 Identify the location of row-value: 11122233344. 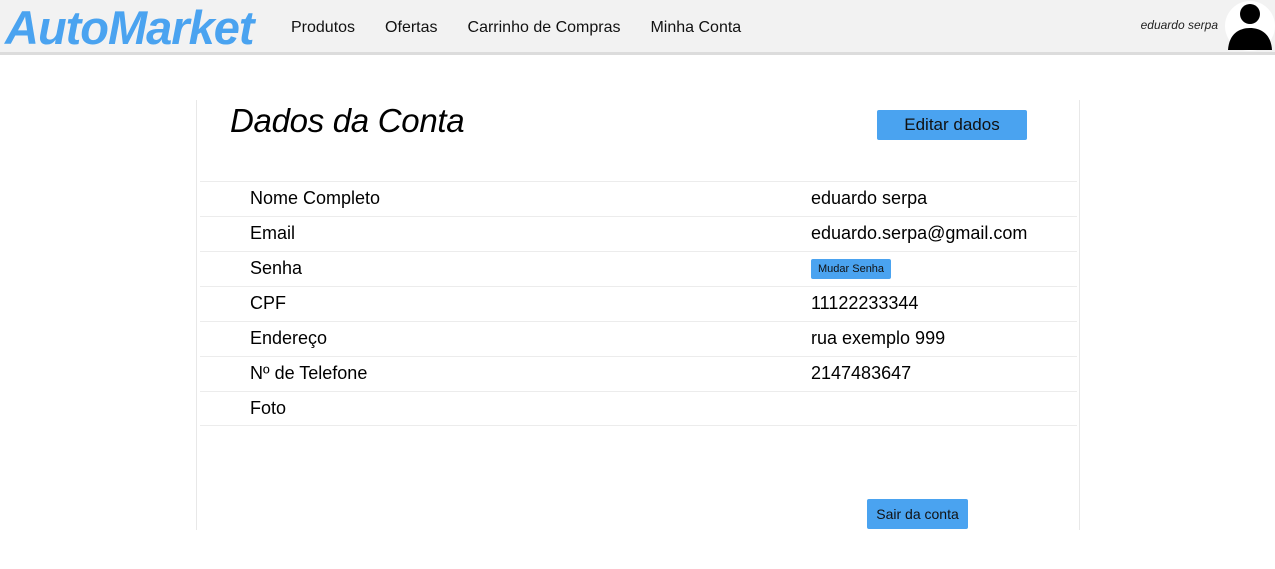
(865, 303).